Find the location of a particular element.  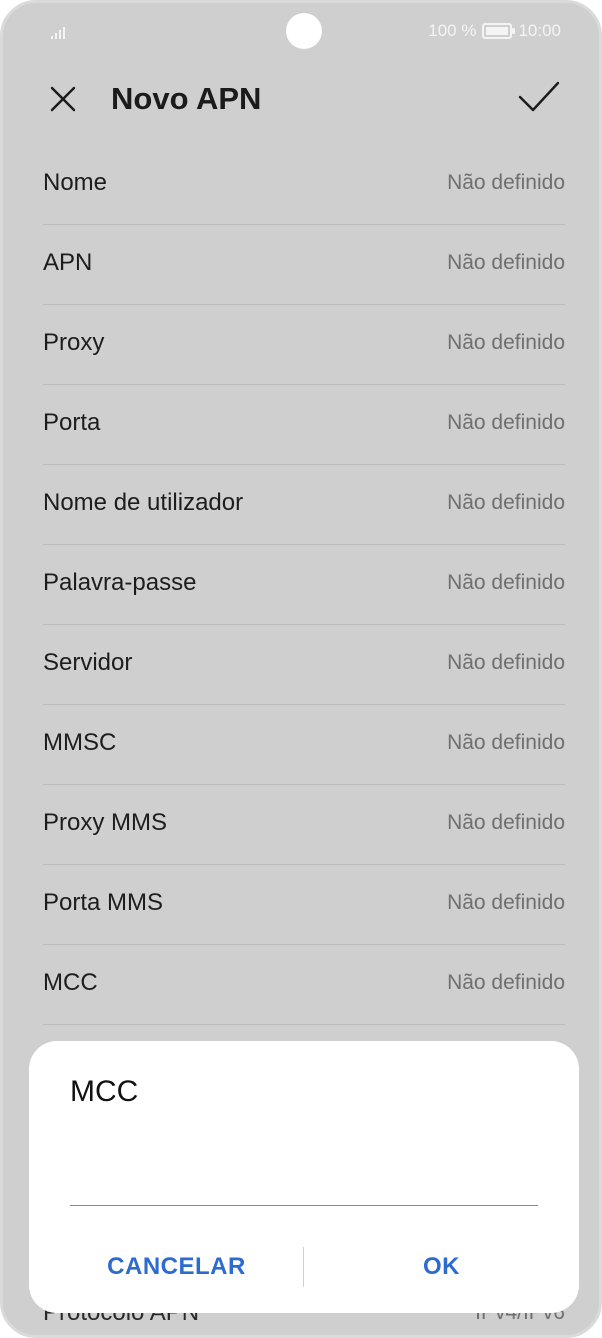

setting-label: MMSC is located at coordinates (80, 742).